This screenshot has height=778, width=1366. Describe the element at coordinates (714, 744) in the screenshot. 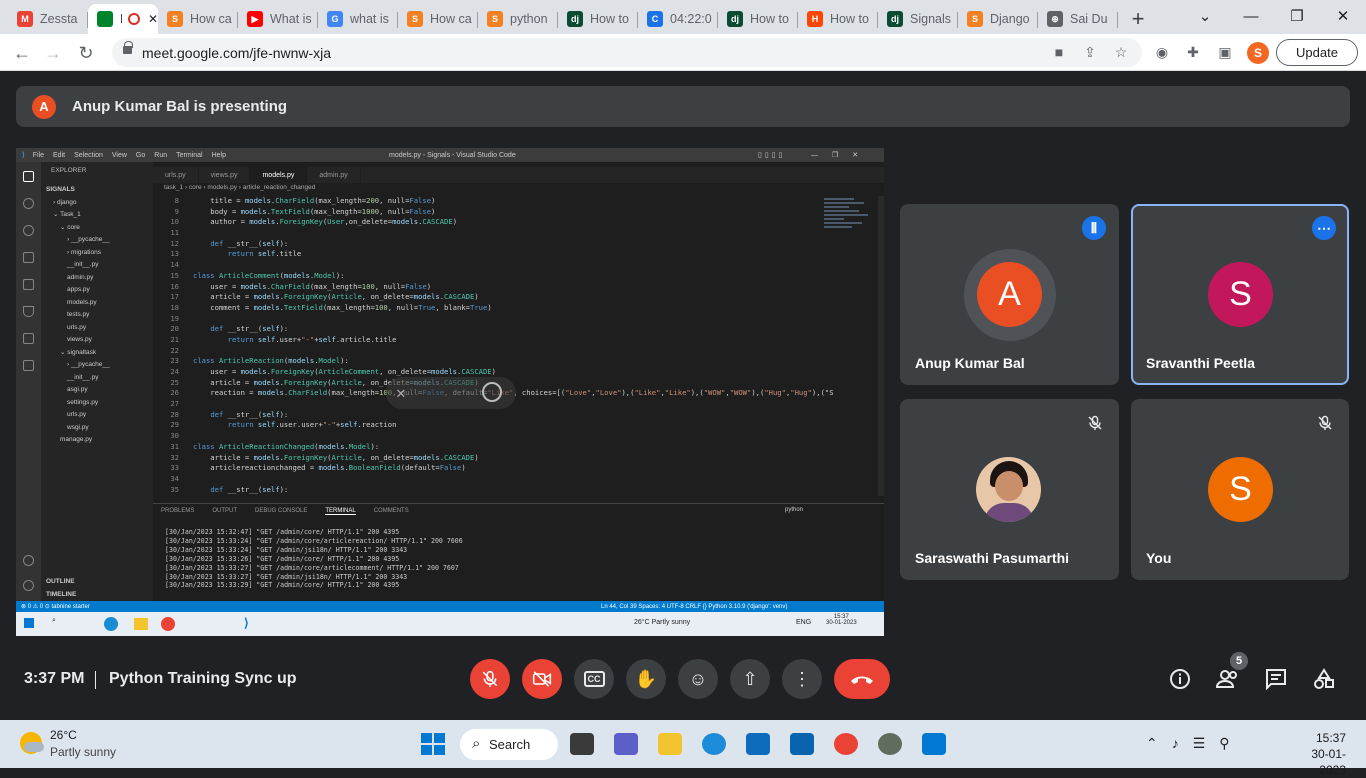

I see `edge-icon` at that location.